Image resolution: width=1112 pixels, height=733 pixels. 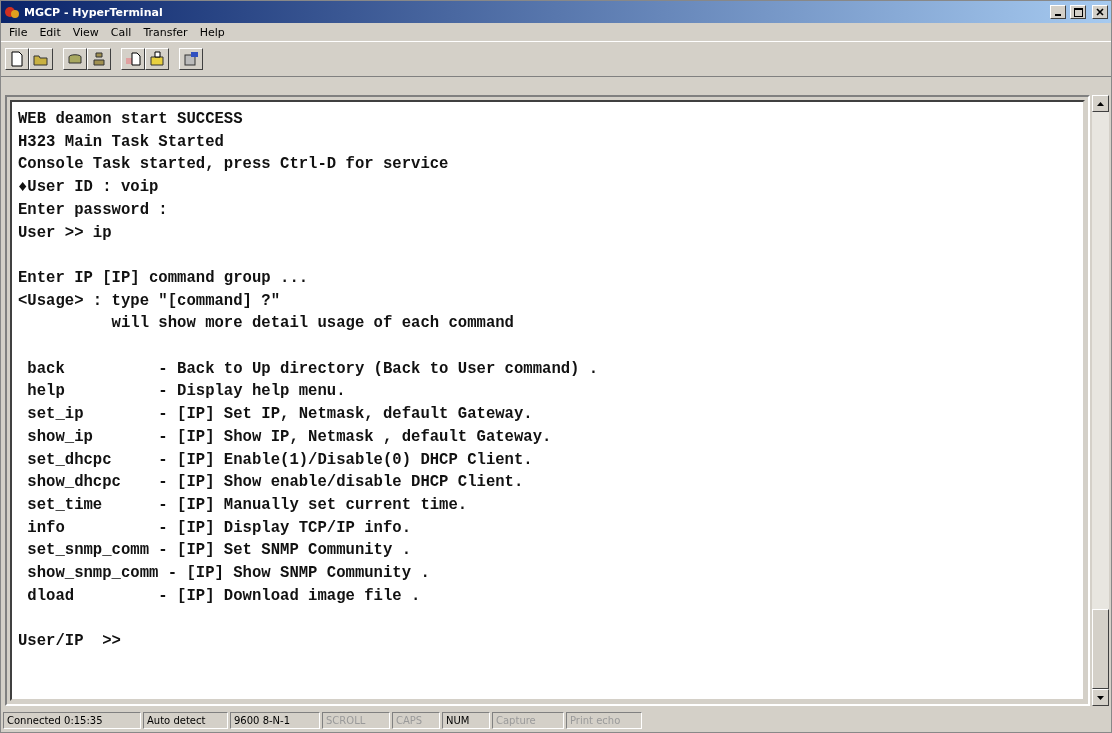 I want to click on terminal-line: Enter password :, so click(x=93, y=210).